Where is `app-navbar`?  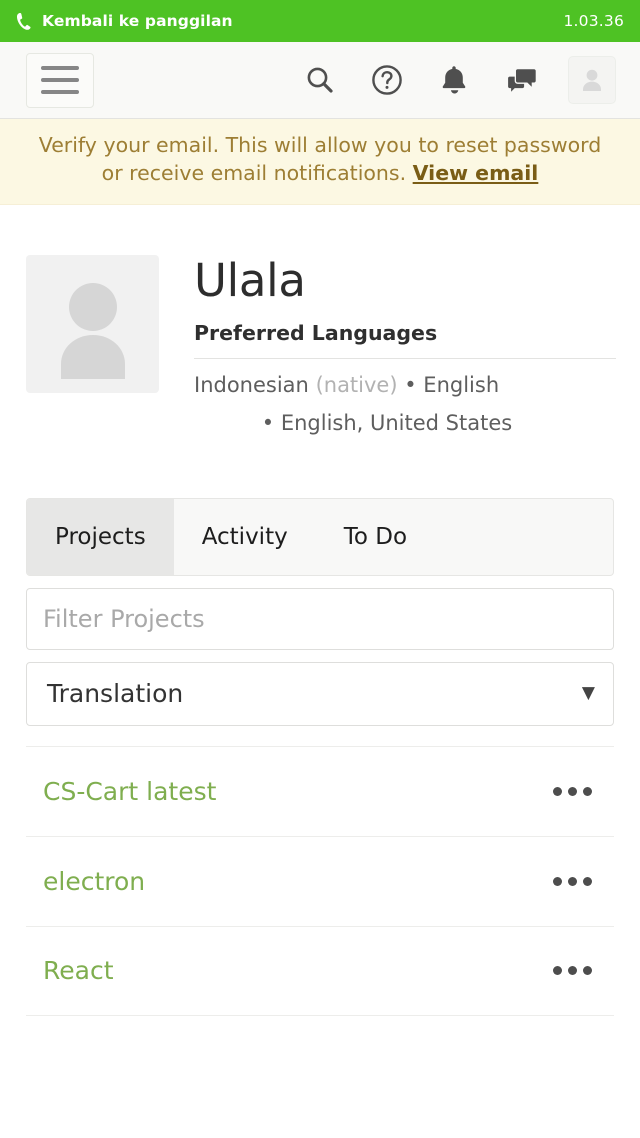 app-navbar is located at coordinates (320, 80).